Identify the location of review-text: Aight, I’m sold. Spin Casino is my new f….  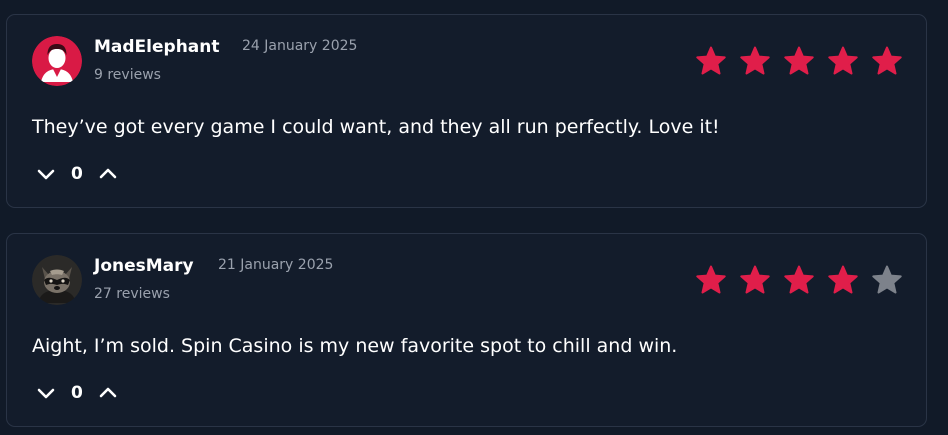
(355, 346).